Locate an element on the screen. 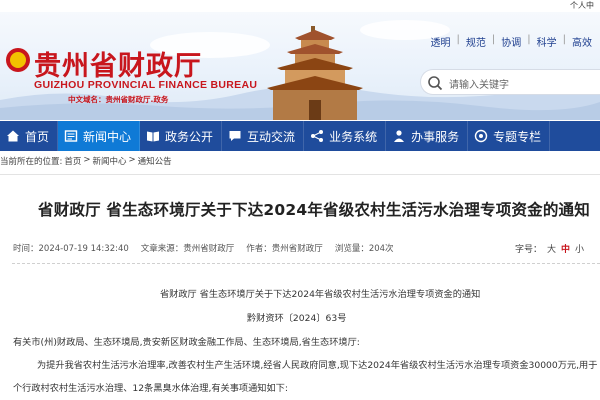 The width and height of the screenshot is (600, 400). document-title: 省财政厅 省生态环境厅关于下达2024年省级农村生活污水治理专项资金的通知 is located at coordinates (320, 294).